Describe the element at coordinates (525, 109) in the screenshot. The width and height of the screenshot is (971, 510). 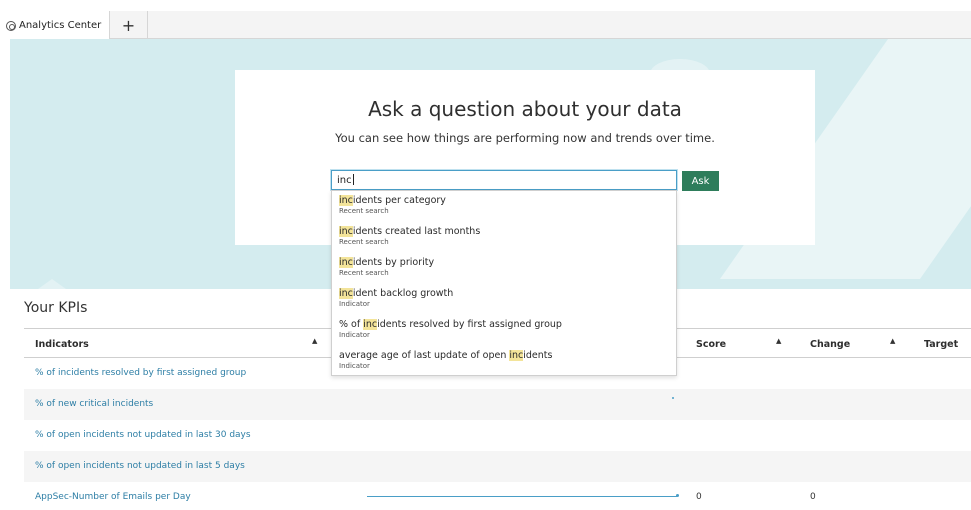
I see `page-title: Ask a question about your data` at that location.